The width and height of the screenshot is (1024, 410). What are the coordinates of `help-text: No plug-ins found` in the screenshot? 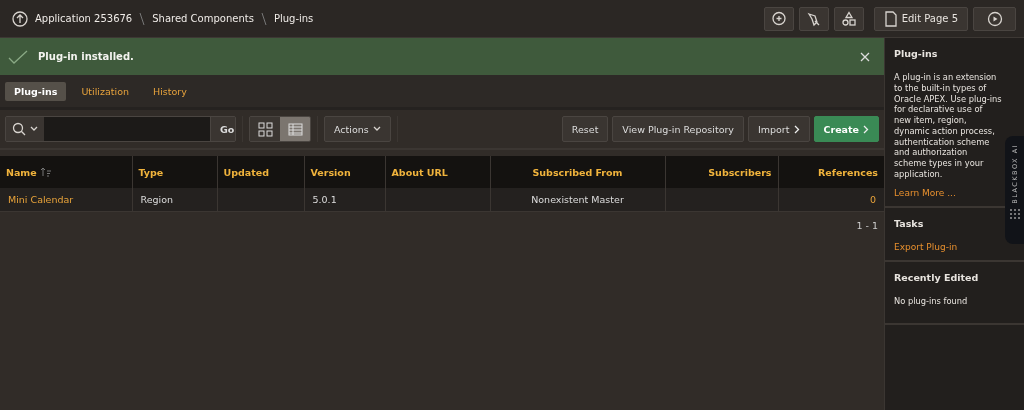 It's located at (931, 301).